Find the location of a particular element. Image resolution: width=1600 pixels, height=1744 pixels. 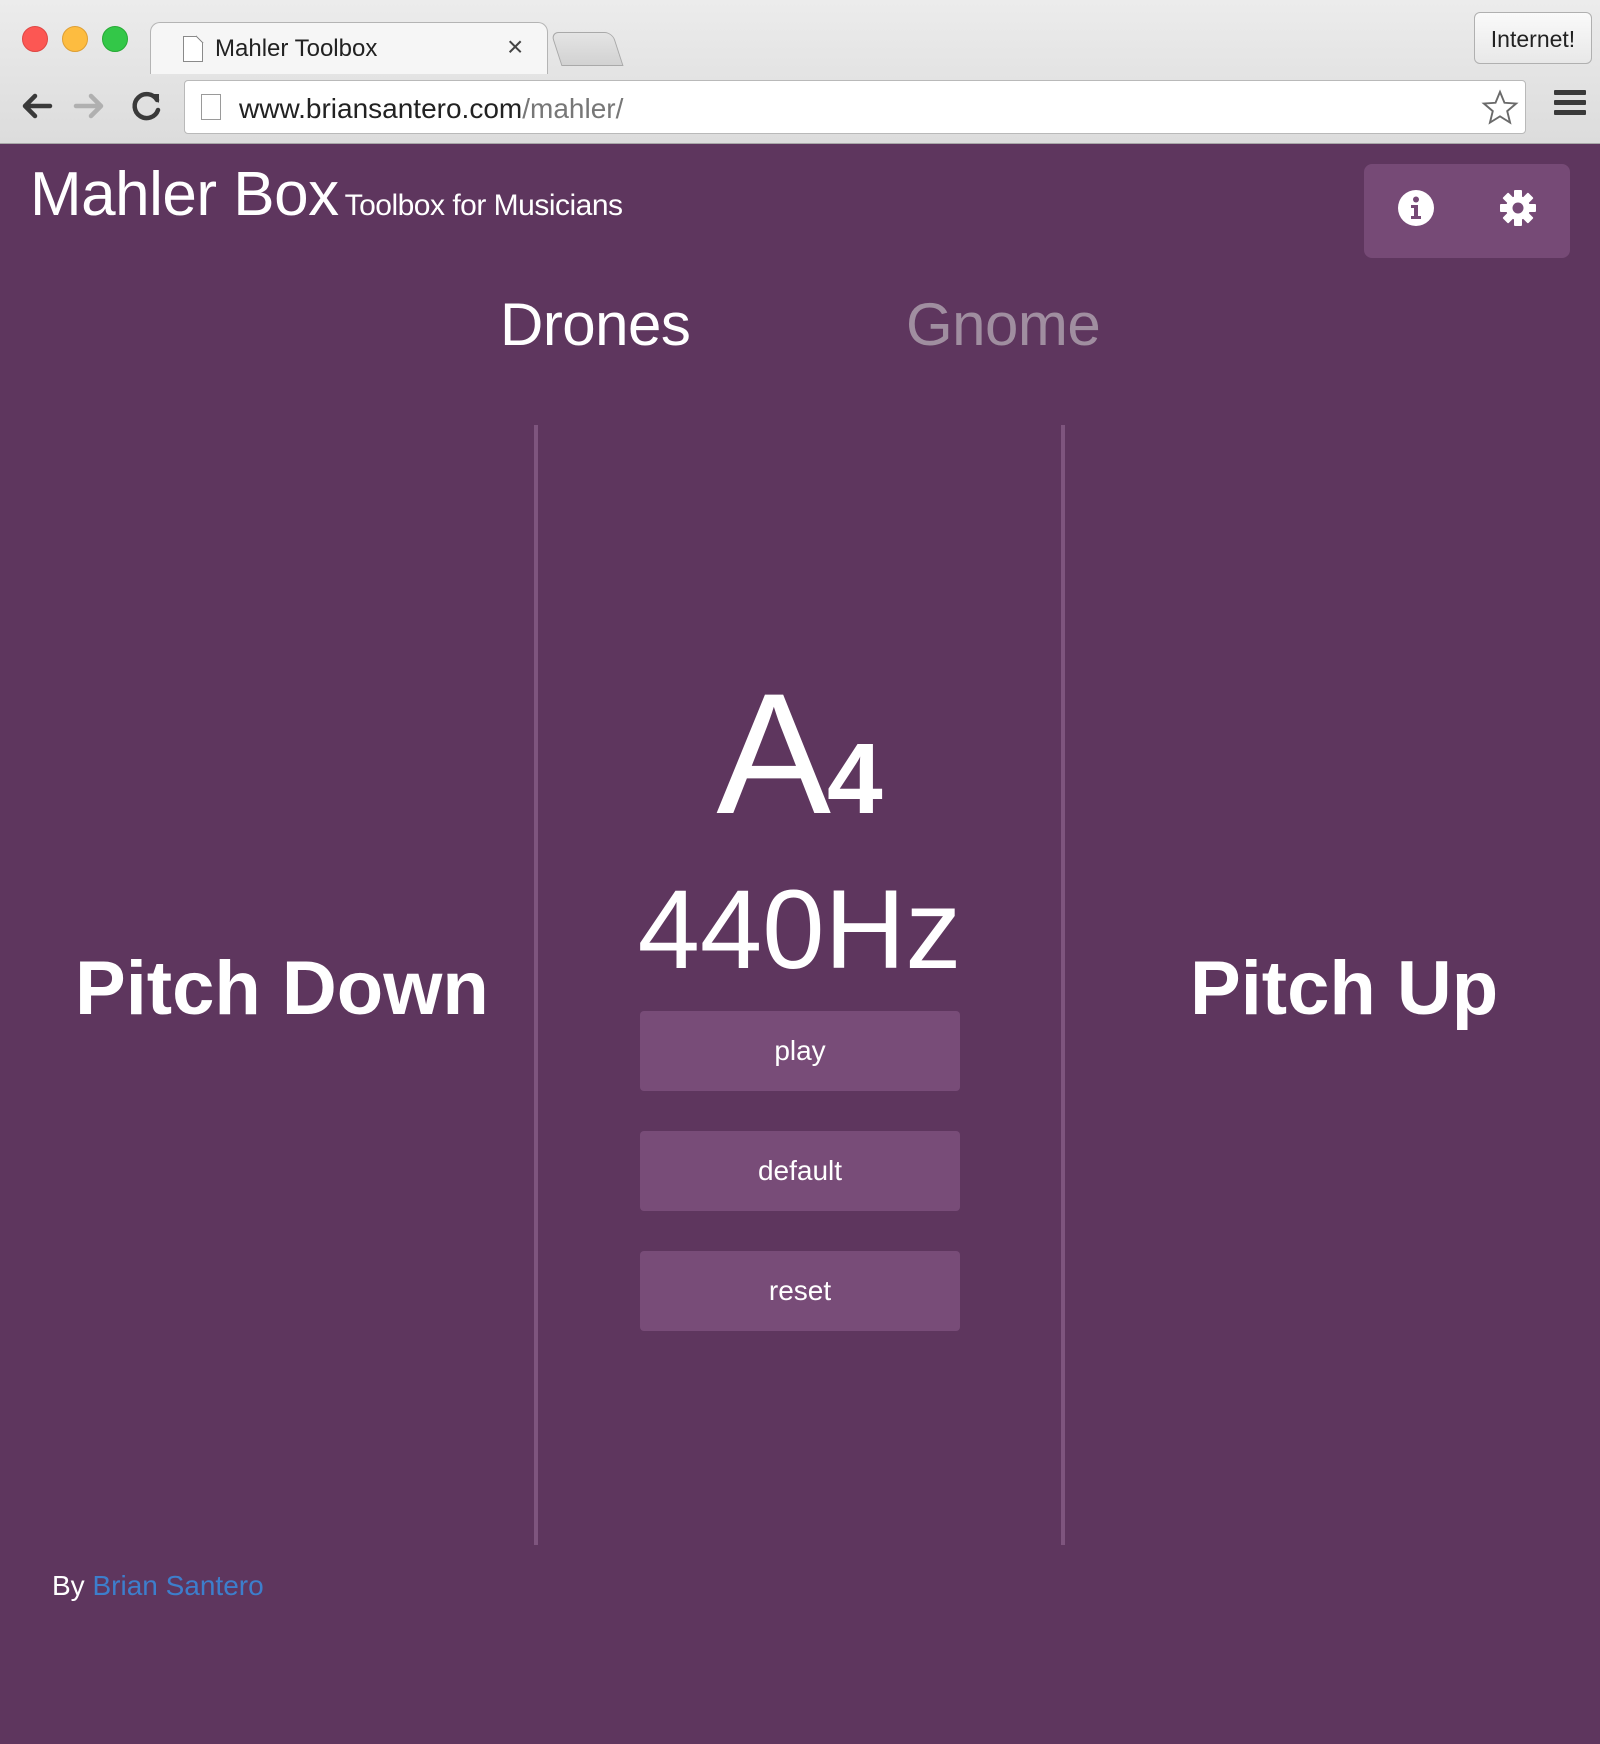

tab-strip: Mahler Toolbox × Internet! is located at coordinates (800, 37).